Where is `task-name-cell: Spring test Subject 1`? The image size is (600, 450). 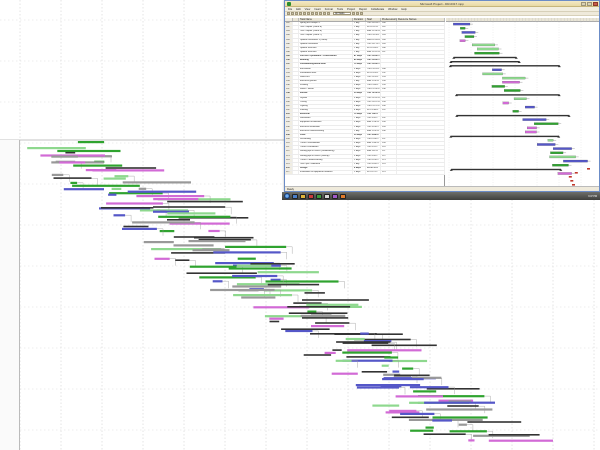
task-name-cell: Spring test Subject 1 is located at coordinates (326, 24).